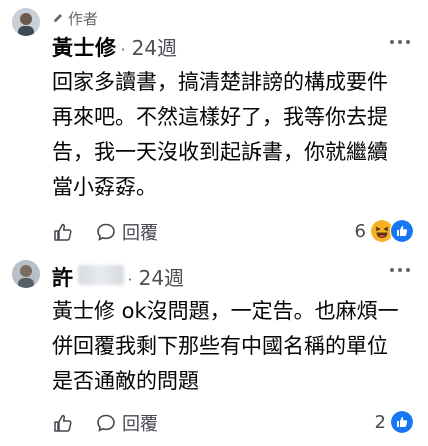 The width and height of the screenshot is (428, 446). I want to click on redacted-name, so click(100, 275).